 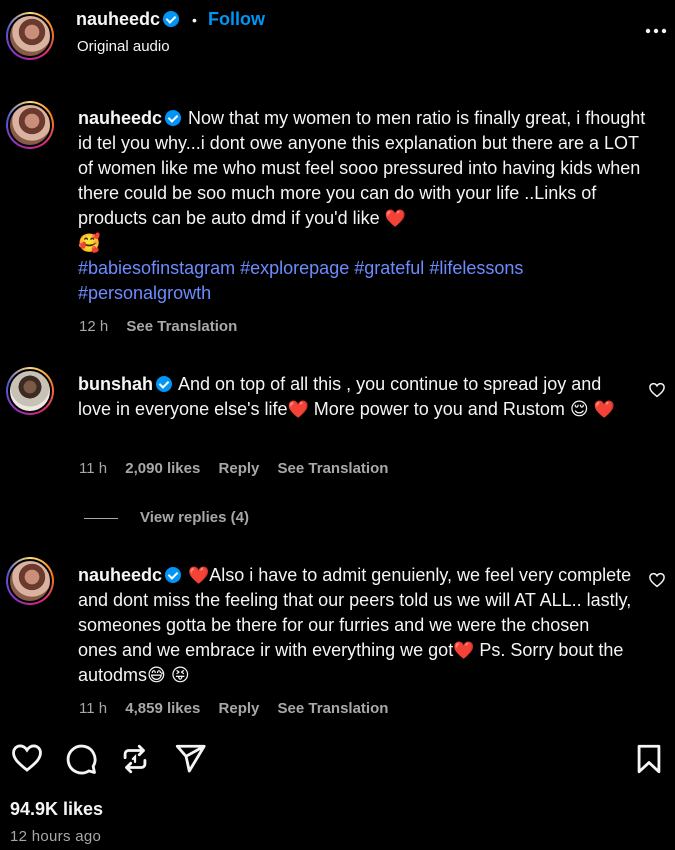 I want to click on post-likes-count: 94.9K likes, so click(x=56, y=809).